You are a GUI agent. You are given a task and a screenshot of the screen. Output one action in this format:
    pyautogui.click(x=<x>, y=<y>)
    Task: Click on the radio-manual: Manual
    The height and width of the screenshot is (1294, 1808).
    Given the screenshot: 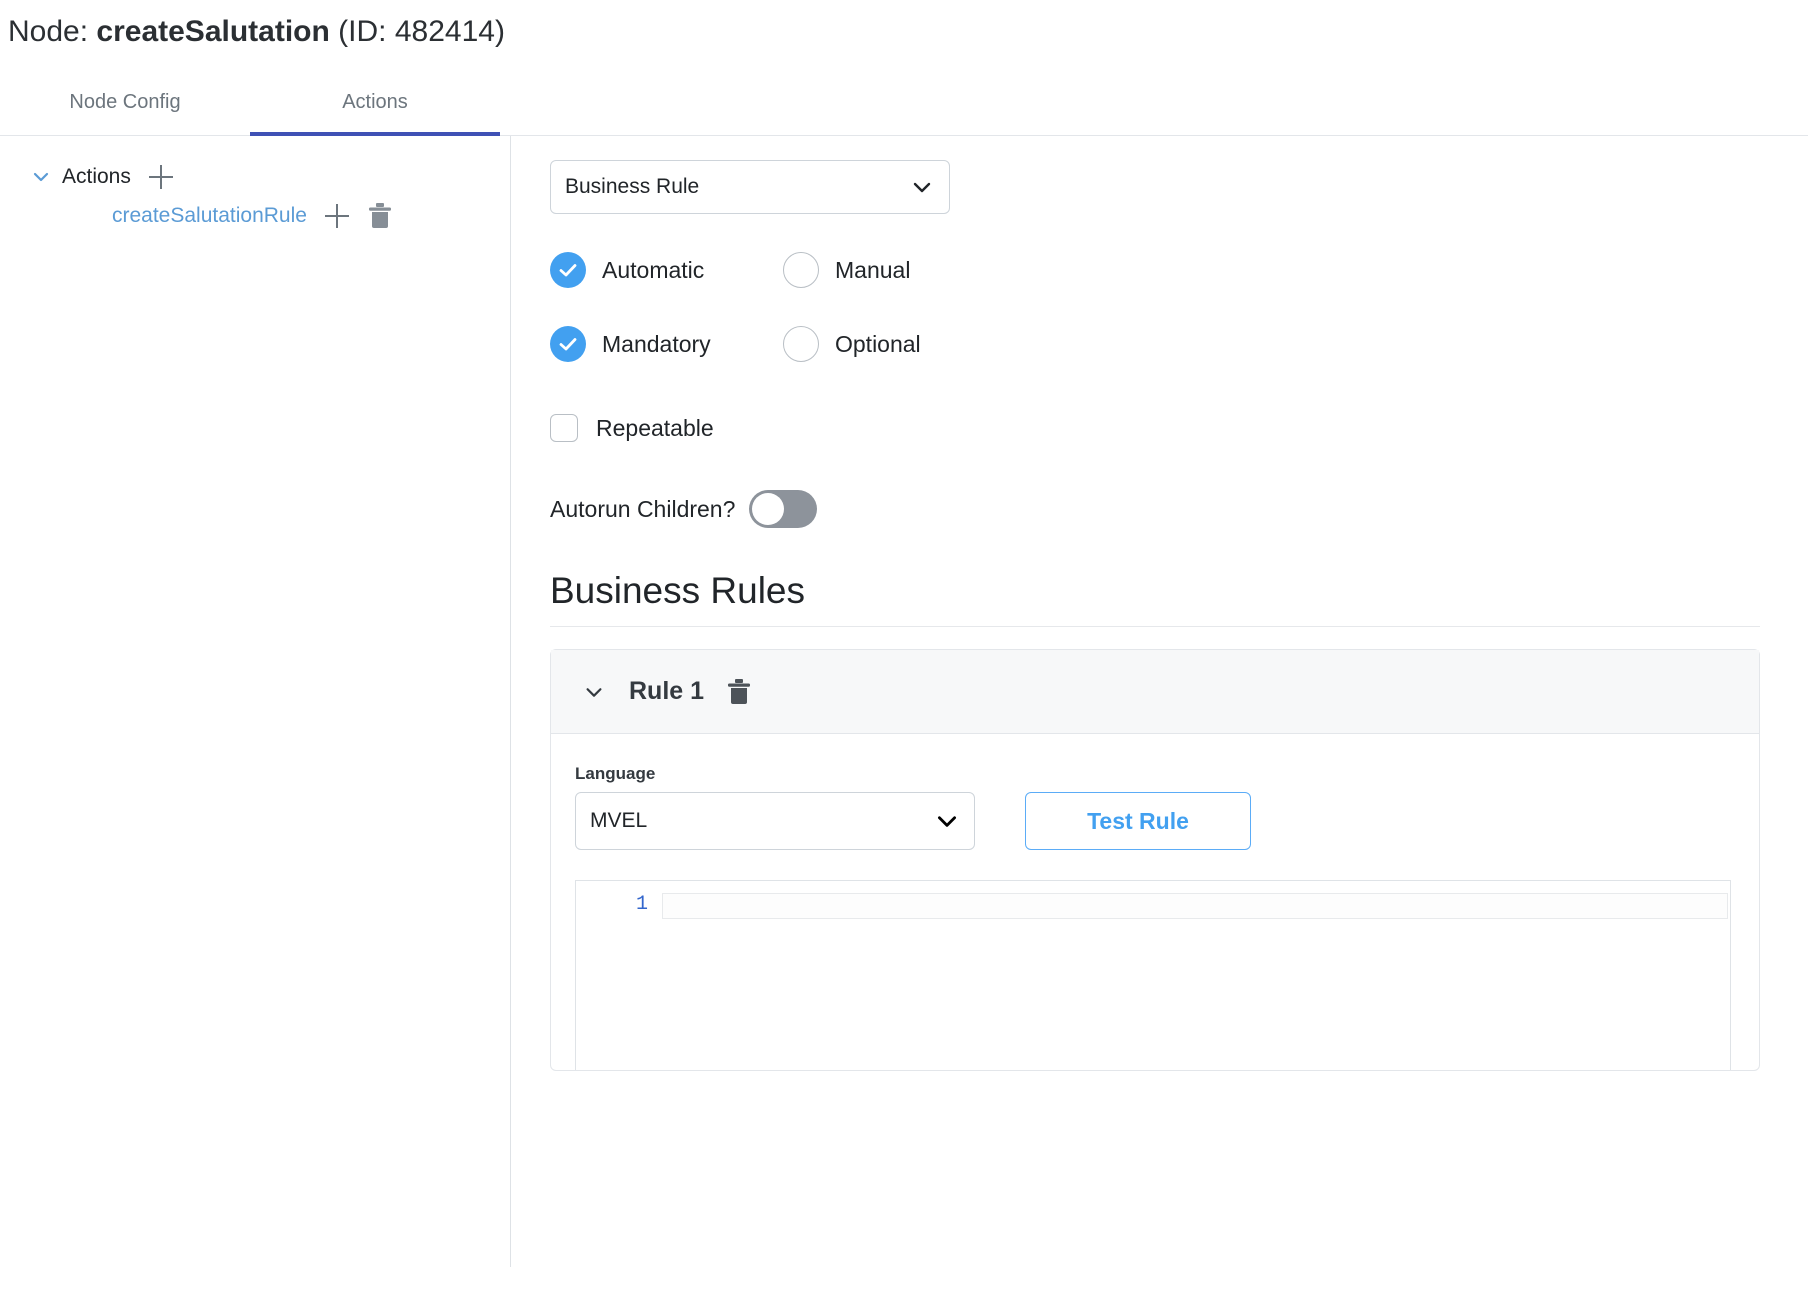 What is the action you would take?
    pyautogui.click(x=846, y=270)
    